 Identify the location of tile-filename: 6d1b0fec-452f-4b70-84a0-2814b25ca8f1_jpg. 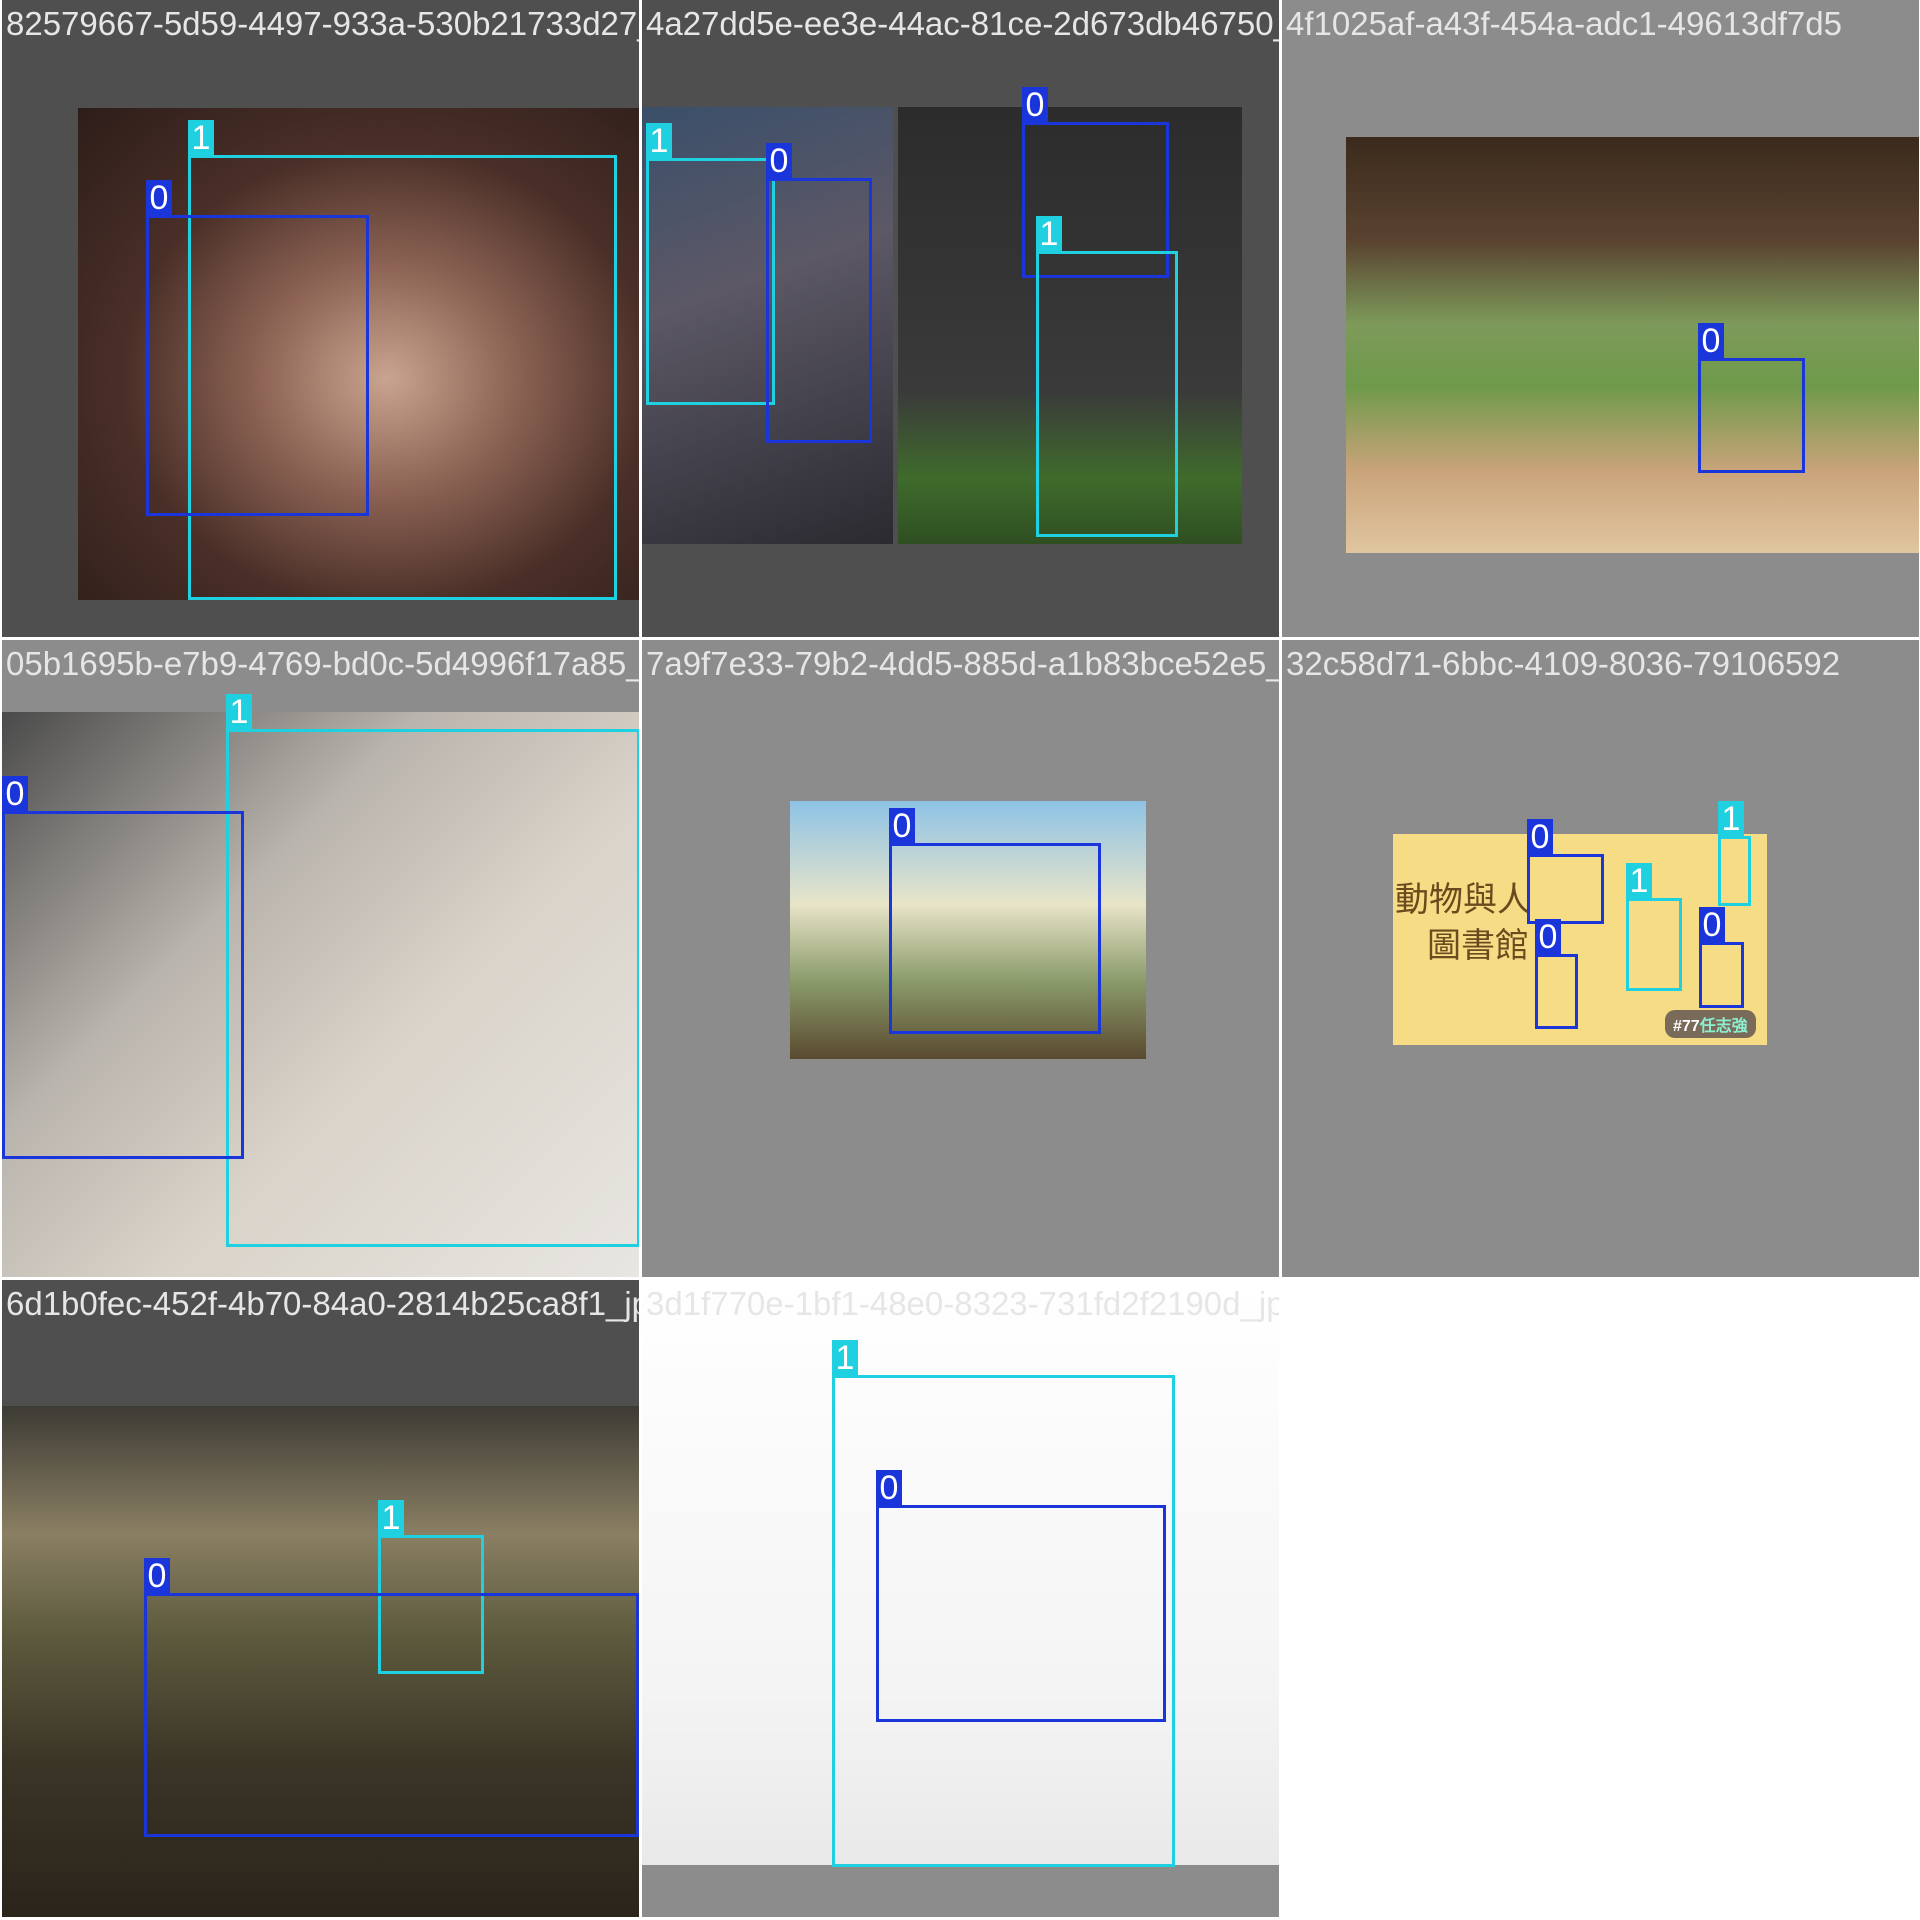
(322, 1303).